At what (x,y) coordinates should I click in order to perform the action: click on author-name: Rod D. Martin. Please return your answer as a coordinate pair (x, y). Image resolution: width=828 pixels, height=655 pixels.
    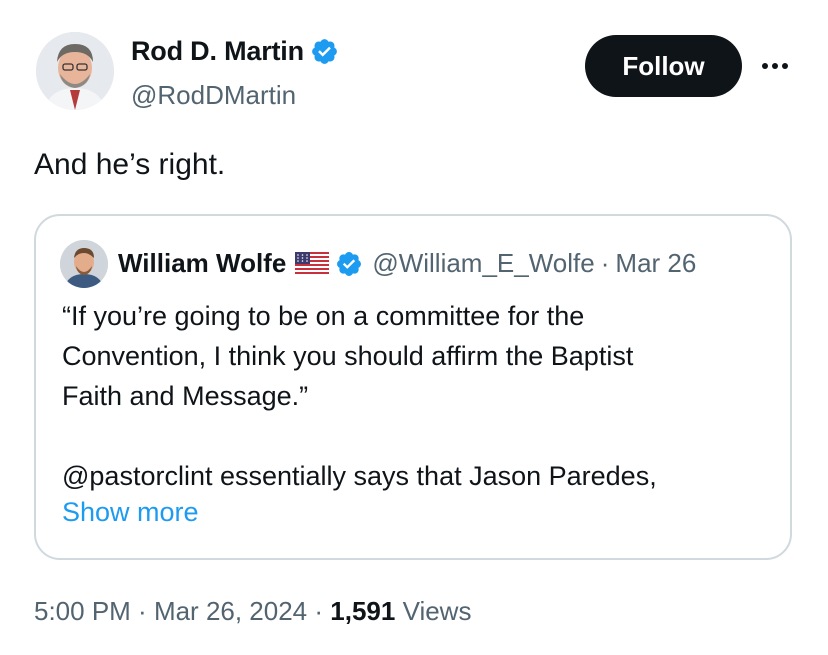
    Looking at the image, I should click on (217, 51).